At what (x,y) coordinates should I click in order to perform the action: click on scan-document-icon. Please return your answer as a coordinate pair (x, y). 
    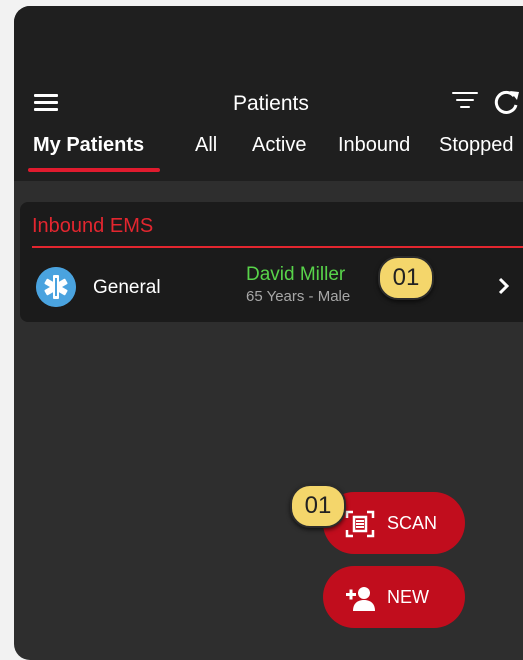
    Looking at the image, I should click on (360, 524).